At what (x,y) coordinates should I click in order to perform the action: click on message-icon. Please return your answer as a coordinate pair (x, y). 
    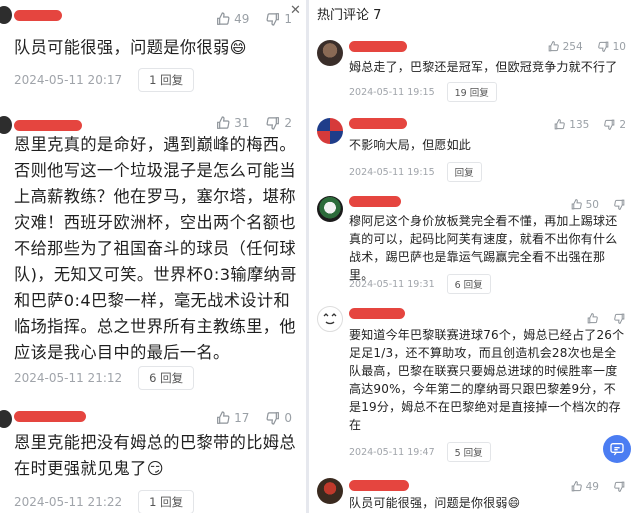
    Looking at the image, I should click on (617, 449).